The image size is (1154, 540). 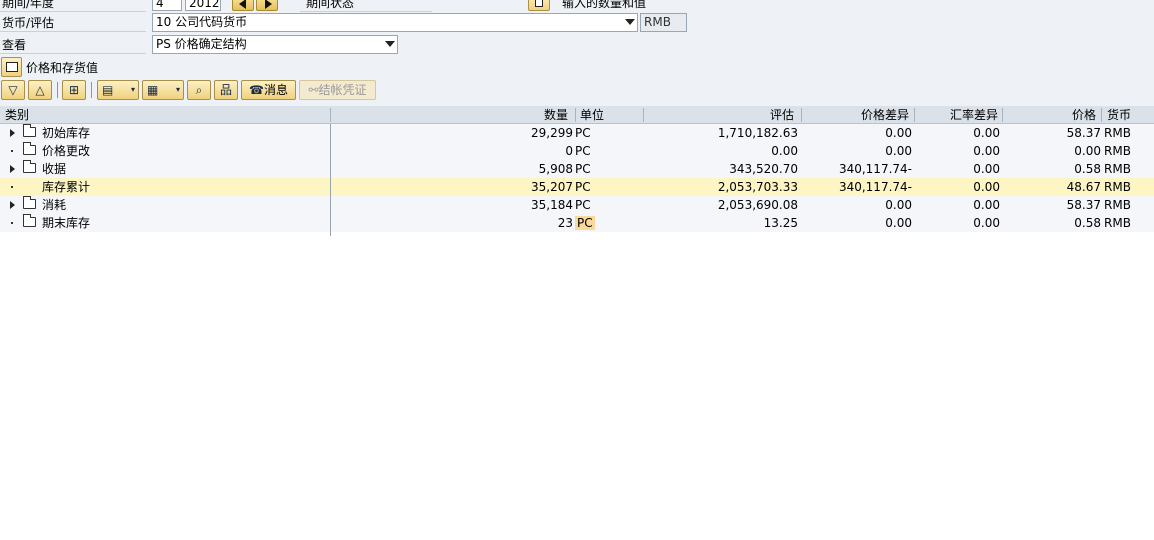 I want to click on document-icon, so click(x=539, y=3).